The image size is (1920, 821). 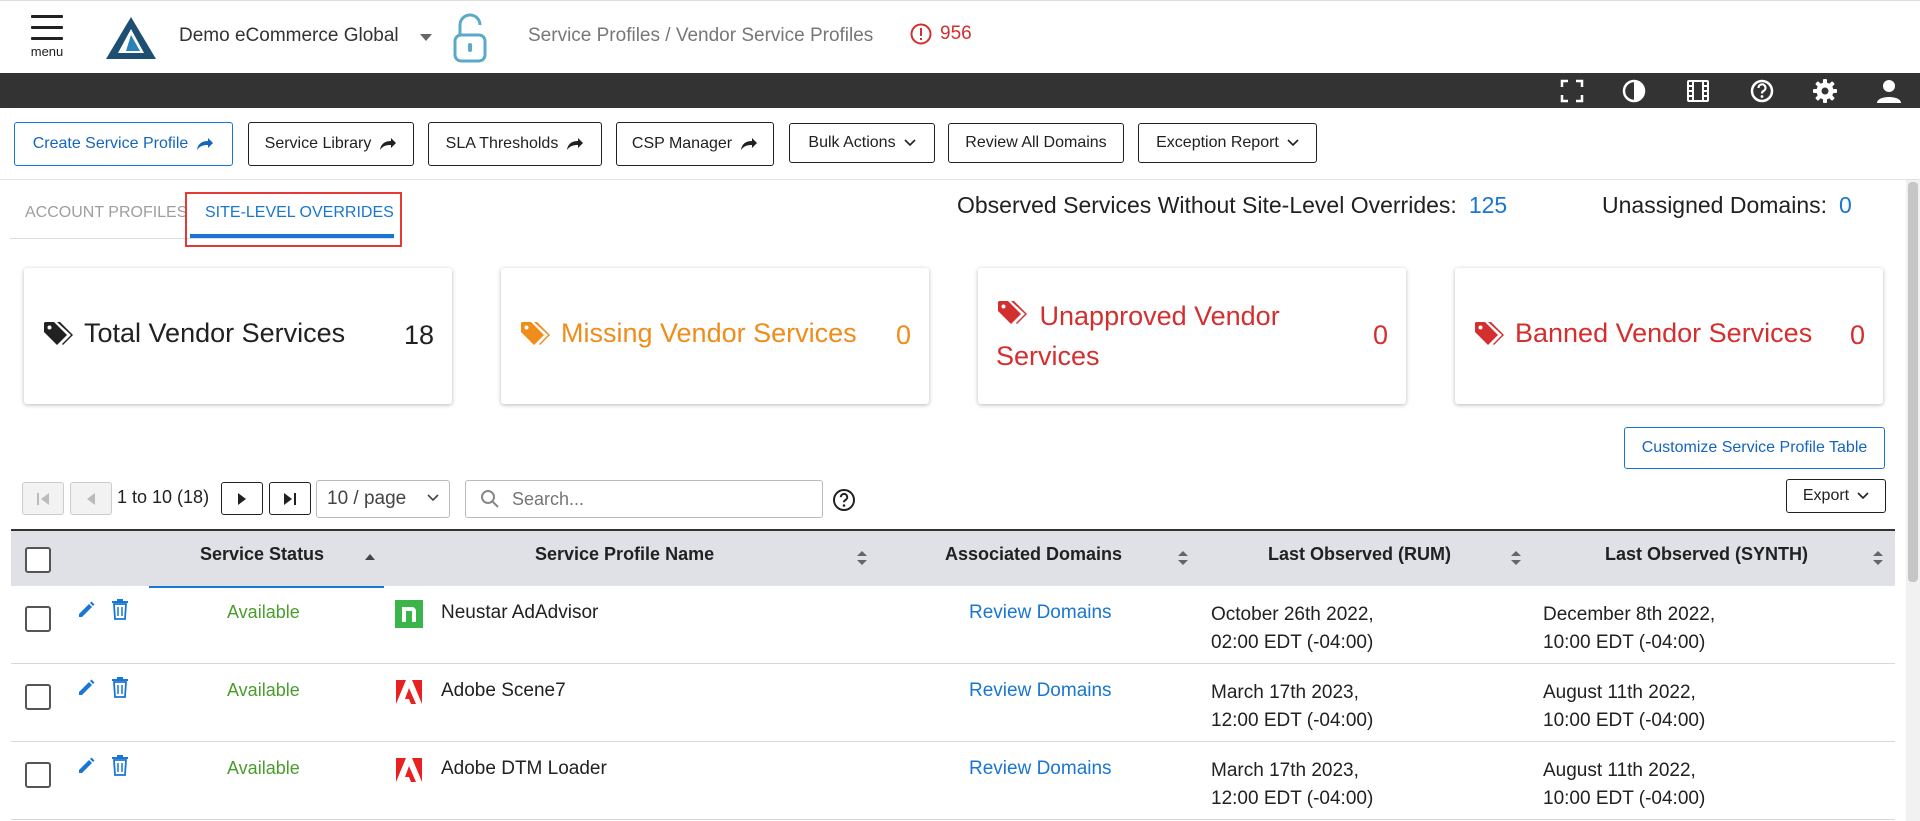 What do you see at coordinates (47, 51) in the screenshot?
I see `menu-label: menu` at bounding box center [47, 51].